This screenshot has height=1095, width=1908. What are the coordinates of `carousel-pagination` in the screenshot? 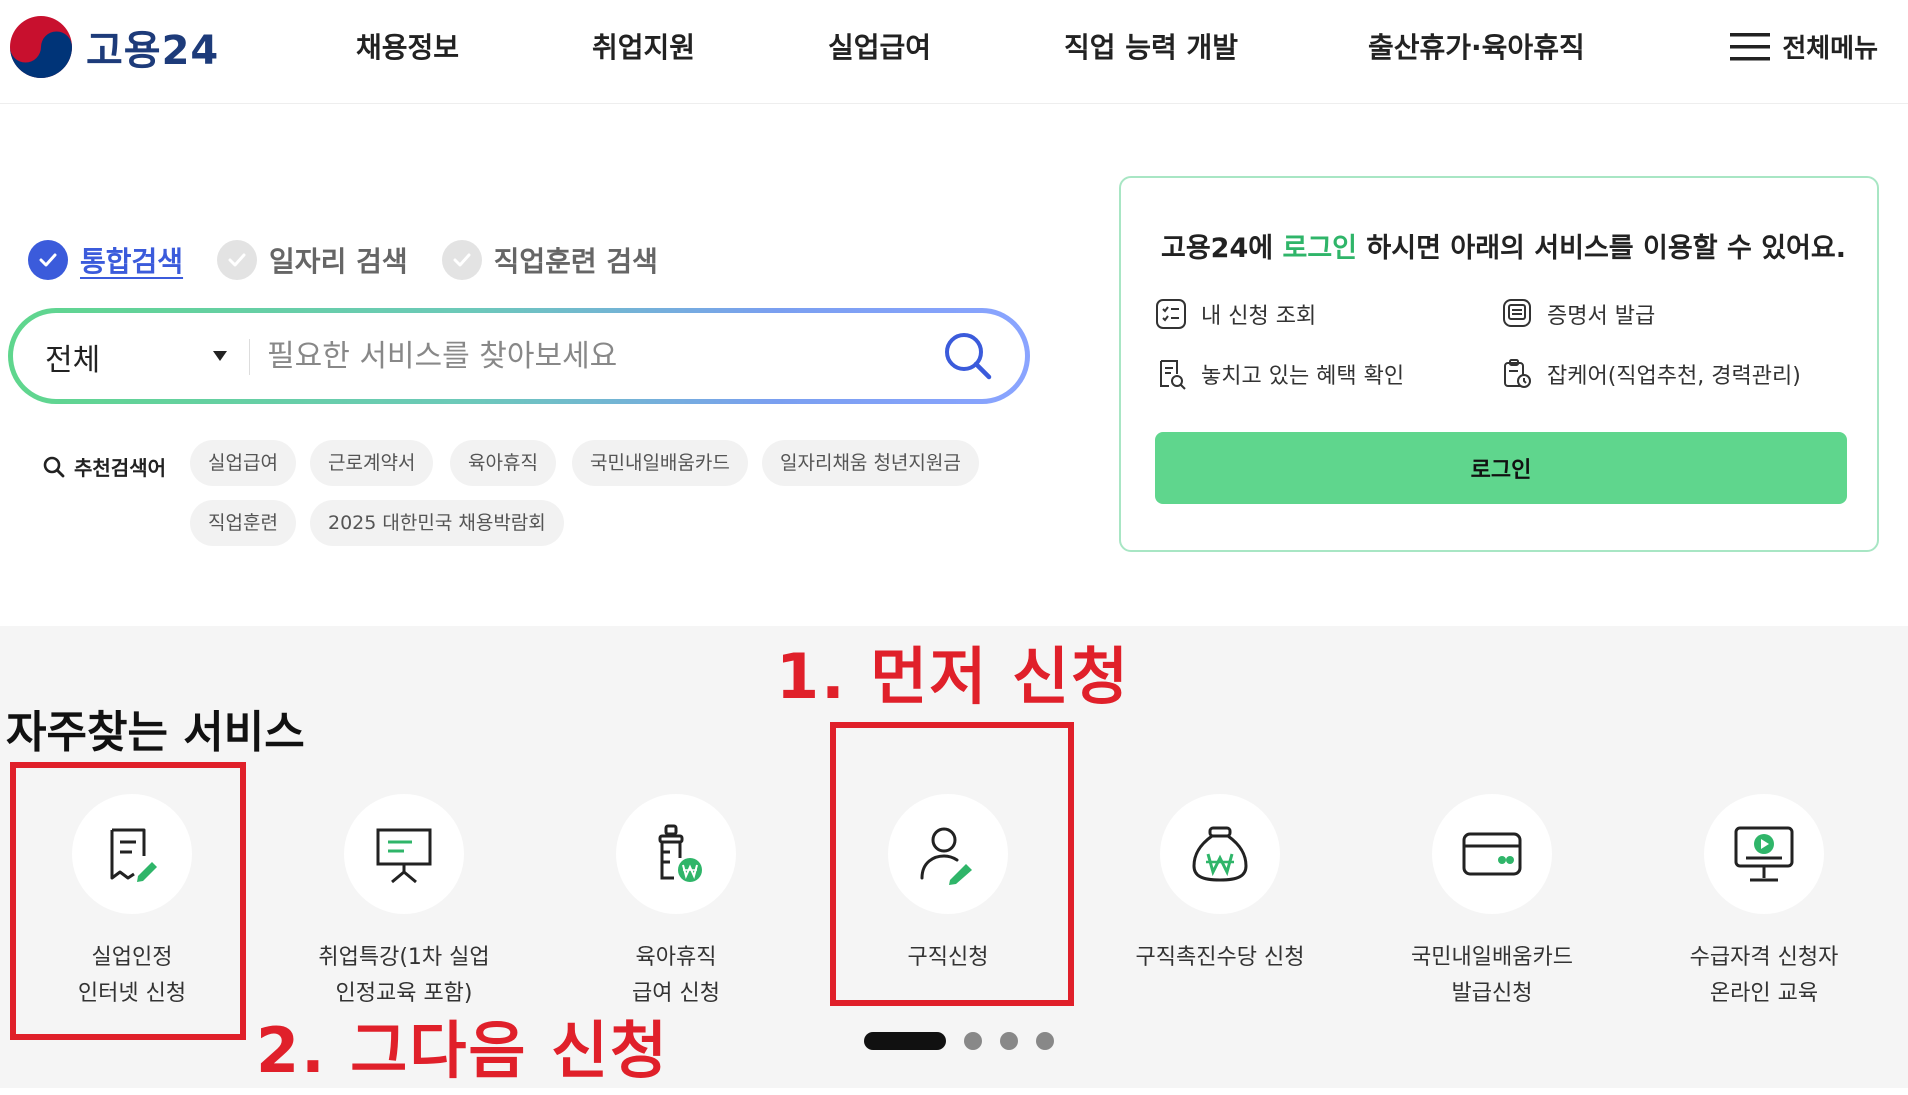 It's located at (959, 1041).